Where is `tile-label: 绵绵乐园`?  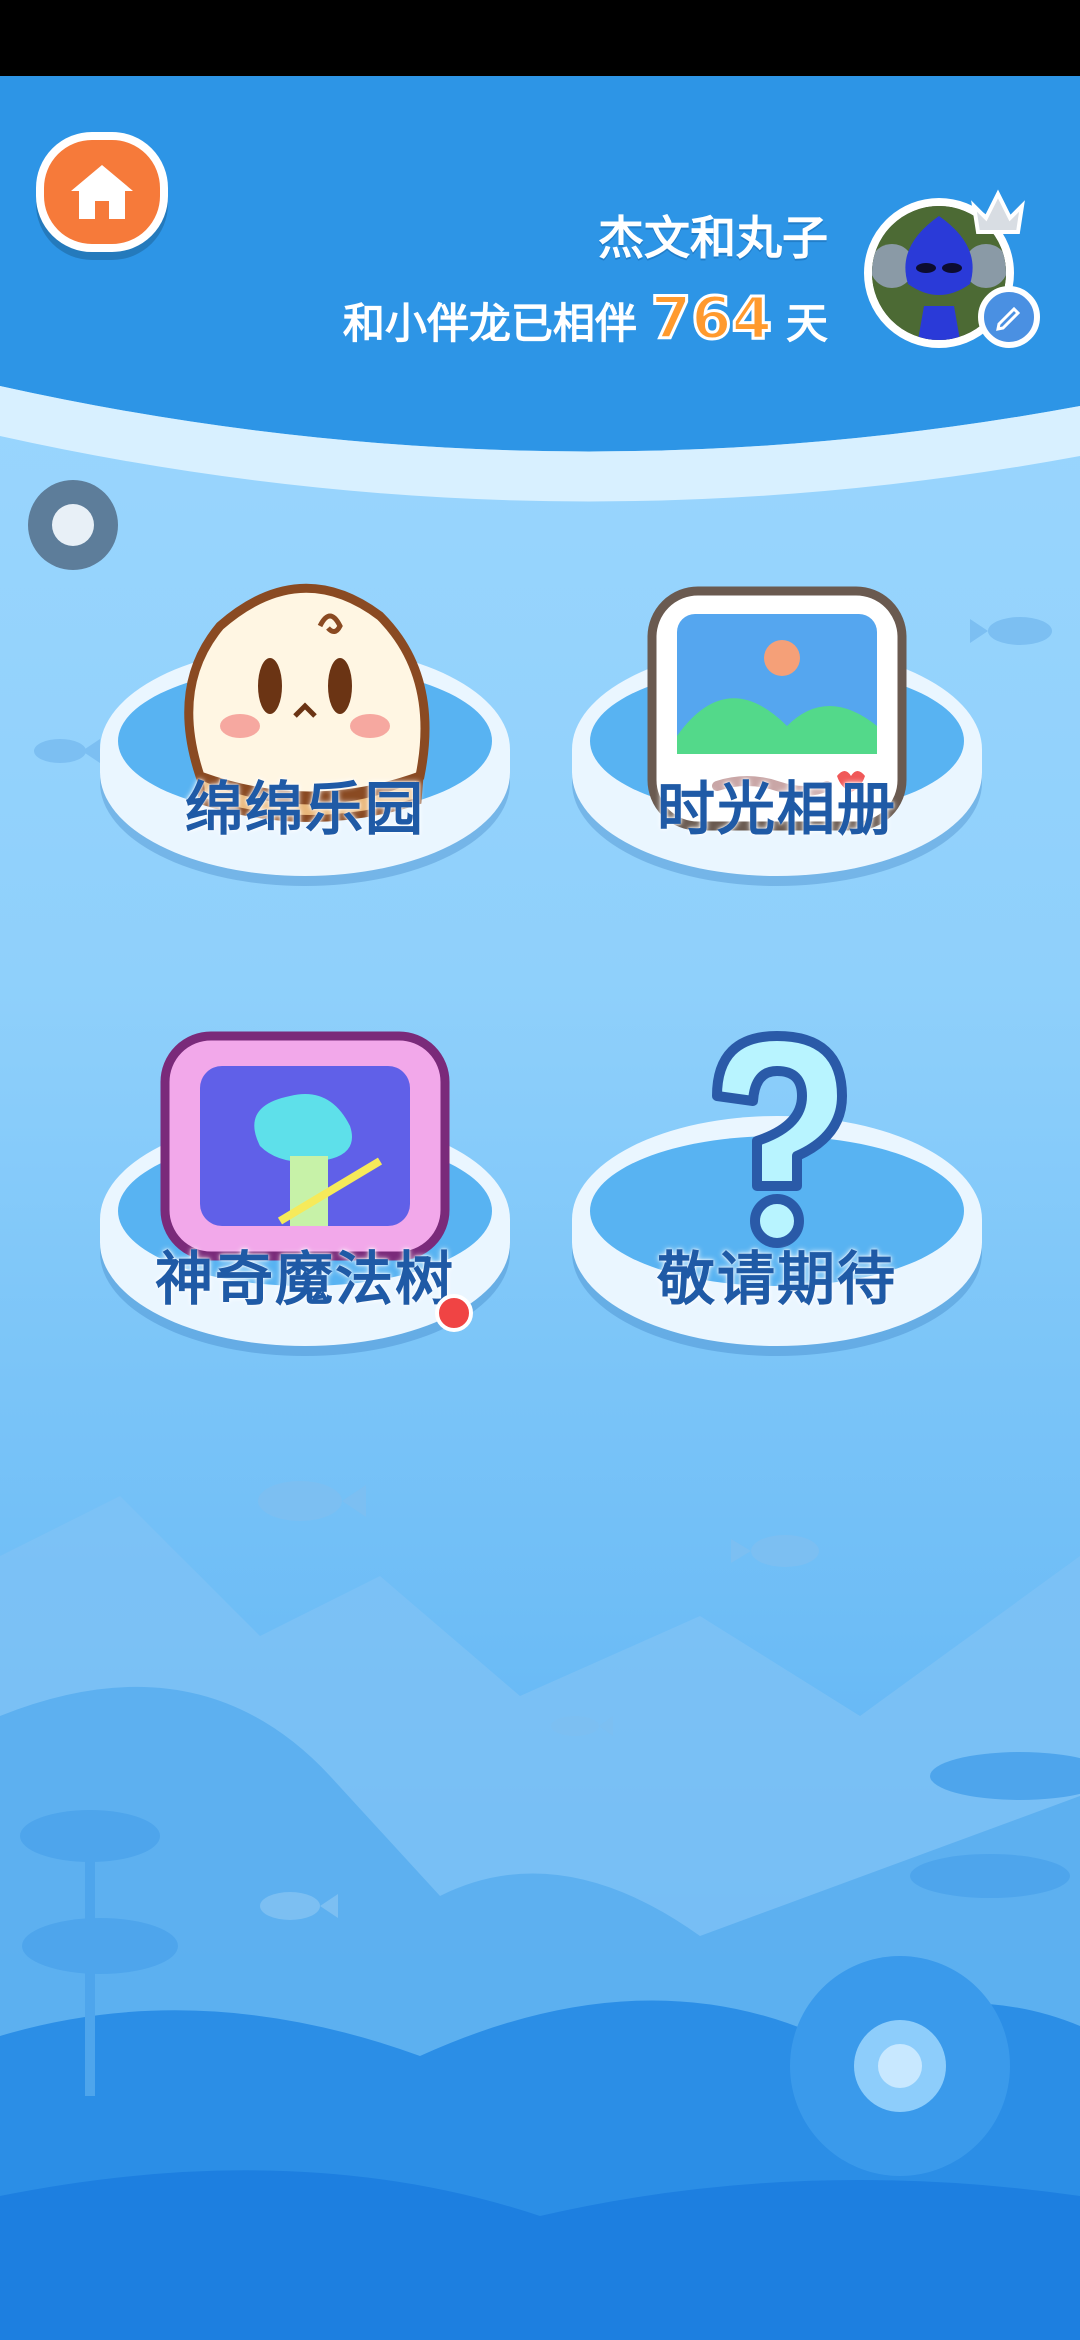
tile-label: 绵绵乐园 is located at coordinates (304, 809).